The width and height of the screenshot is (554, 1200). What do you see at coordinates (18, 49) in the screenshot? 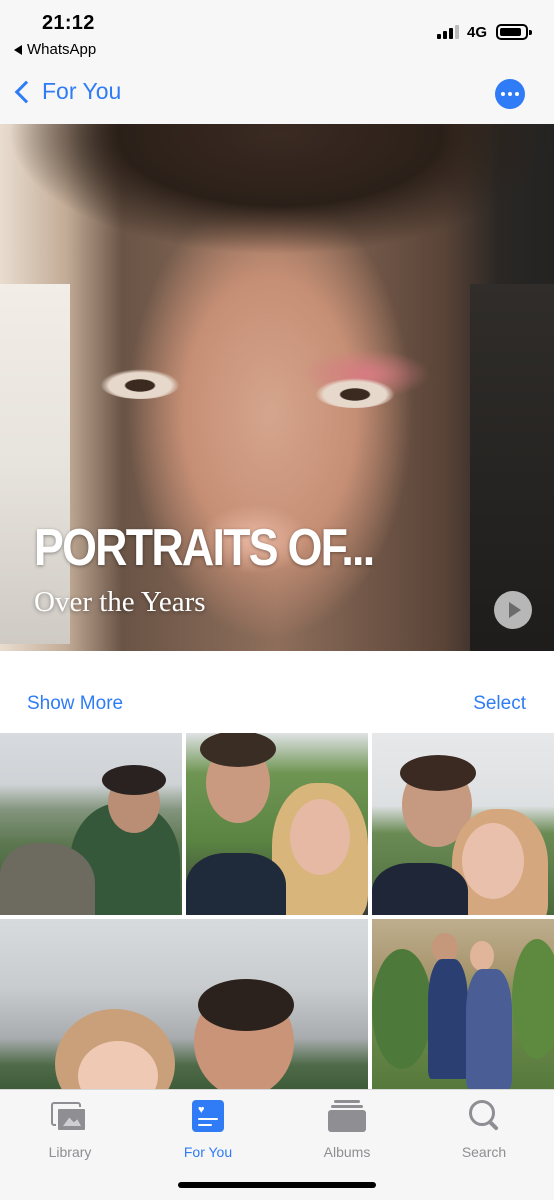
I see `back-triangle-icon` at bounding box center [18, 49].